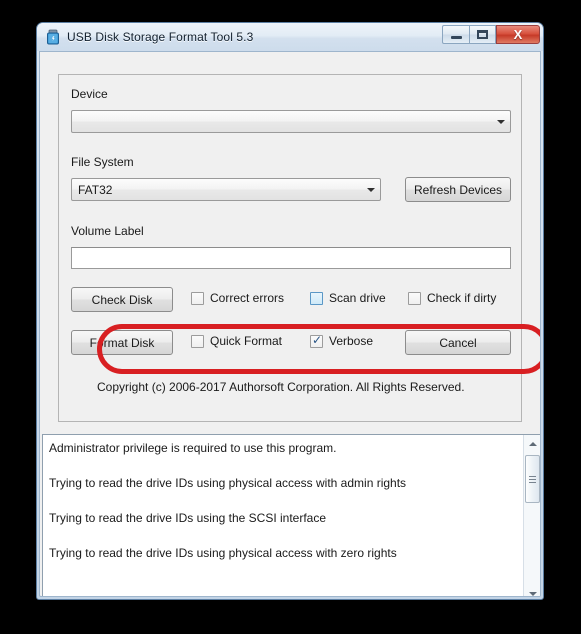 The width and height of the screenshot is (581, 634). I want to click on checkbox-box: ✓, so click(316, 340).